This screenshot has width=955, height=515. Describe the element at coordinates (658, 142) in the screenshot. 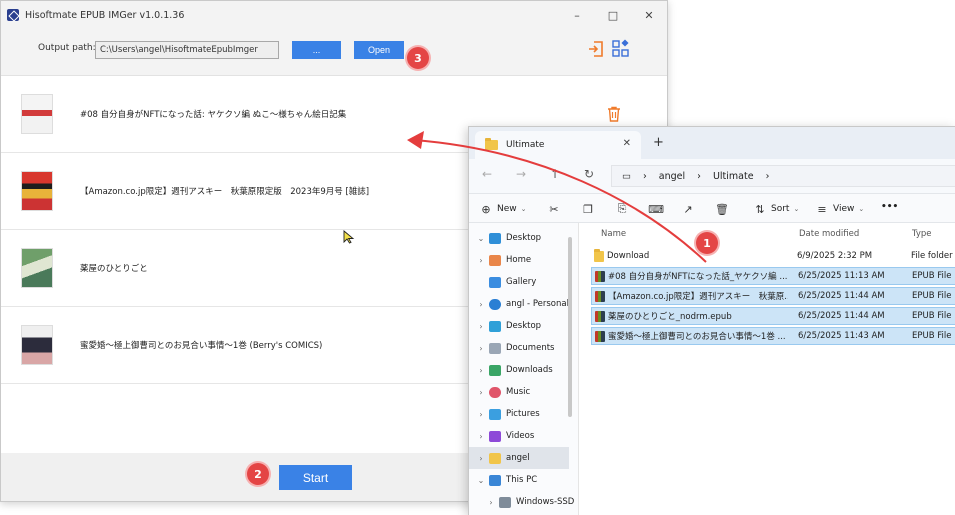

I see `new-tab-icon: +` at that location.